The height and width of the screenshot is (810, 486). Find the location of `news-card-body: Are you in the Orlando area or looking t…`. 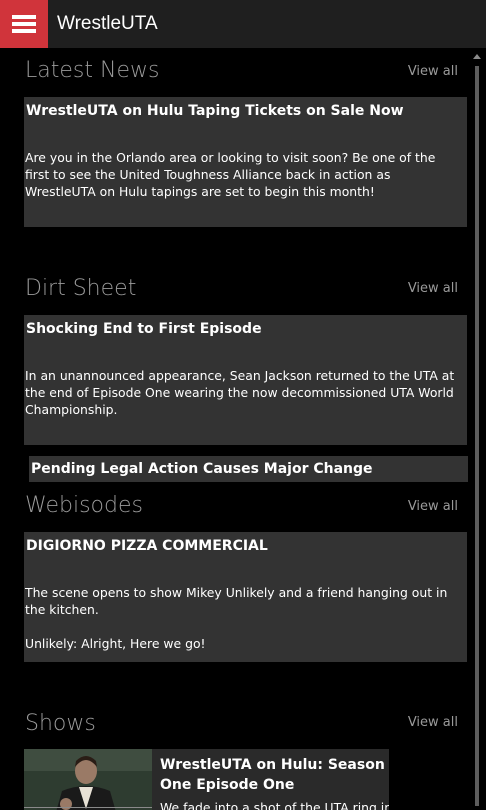

news-card-body: Are you in the Orlando area or looking t… is located at coordinates (230, 174).